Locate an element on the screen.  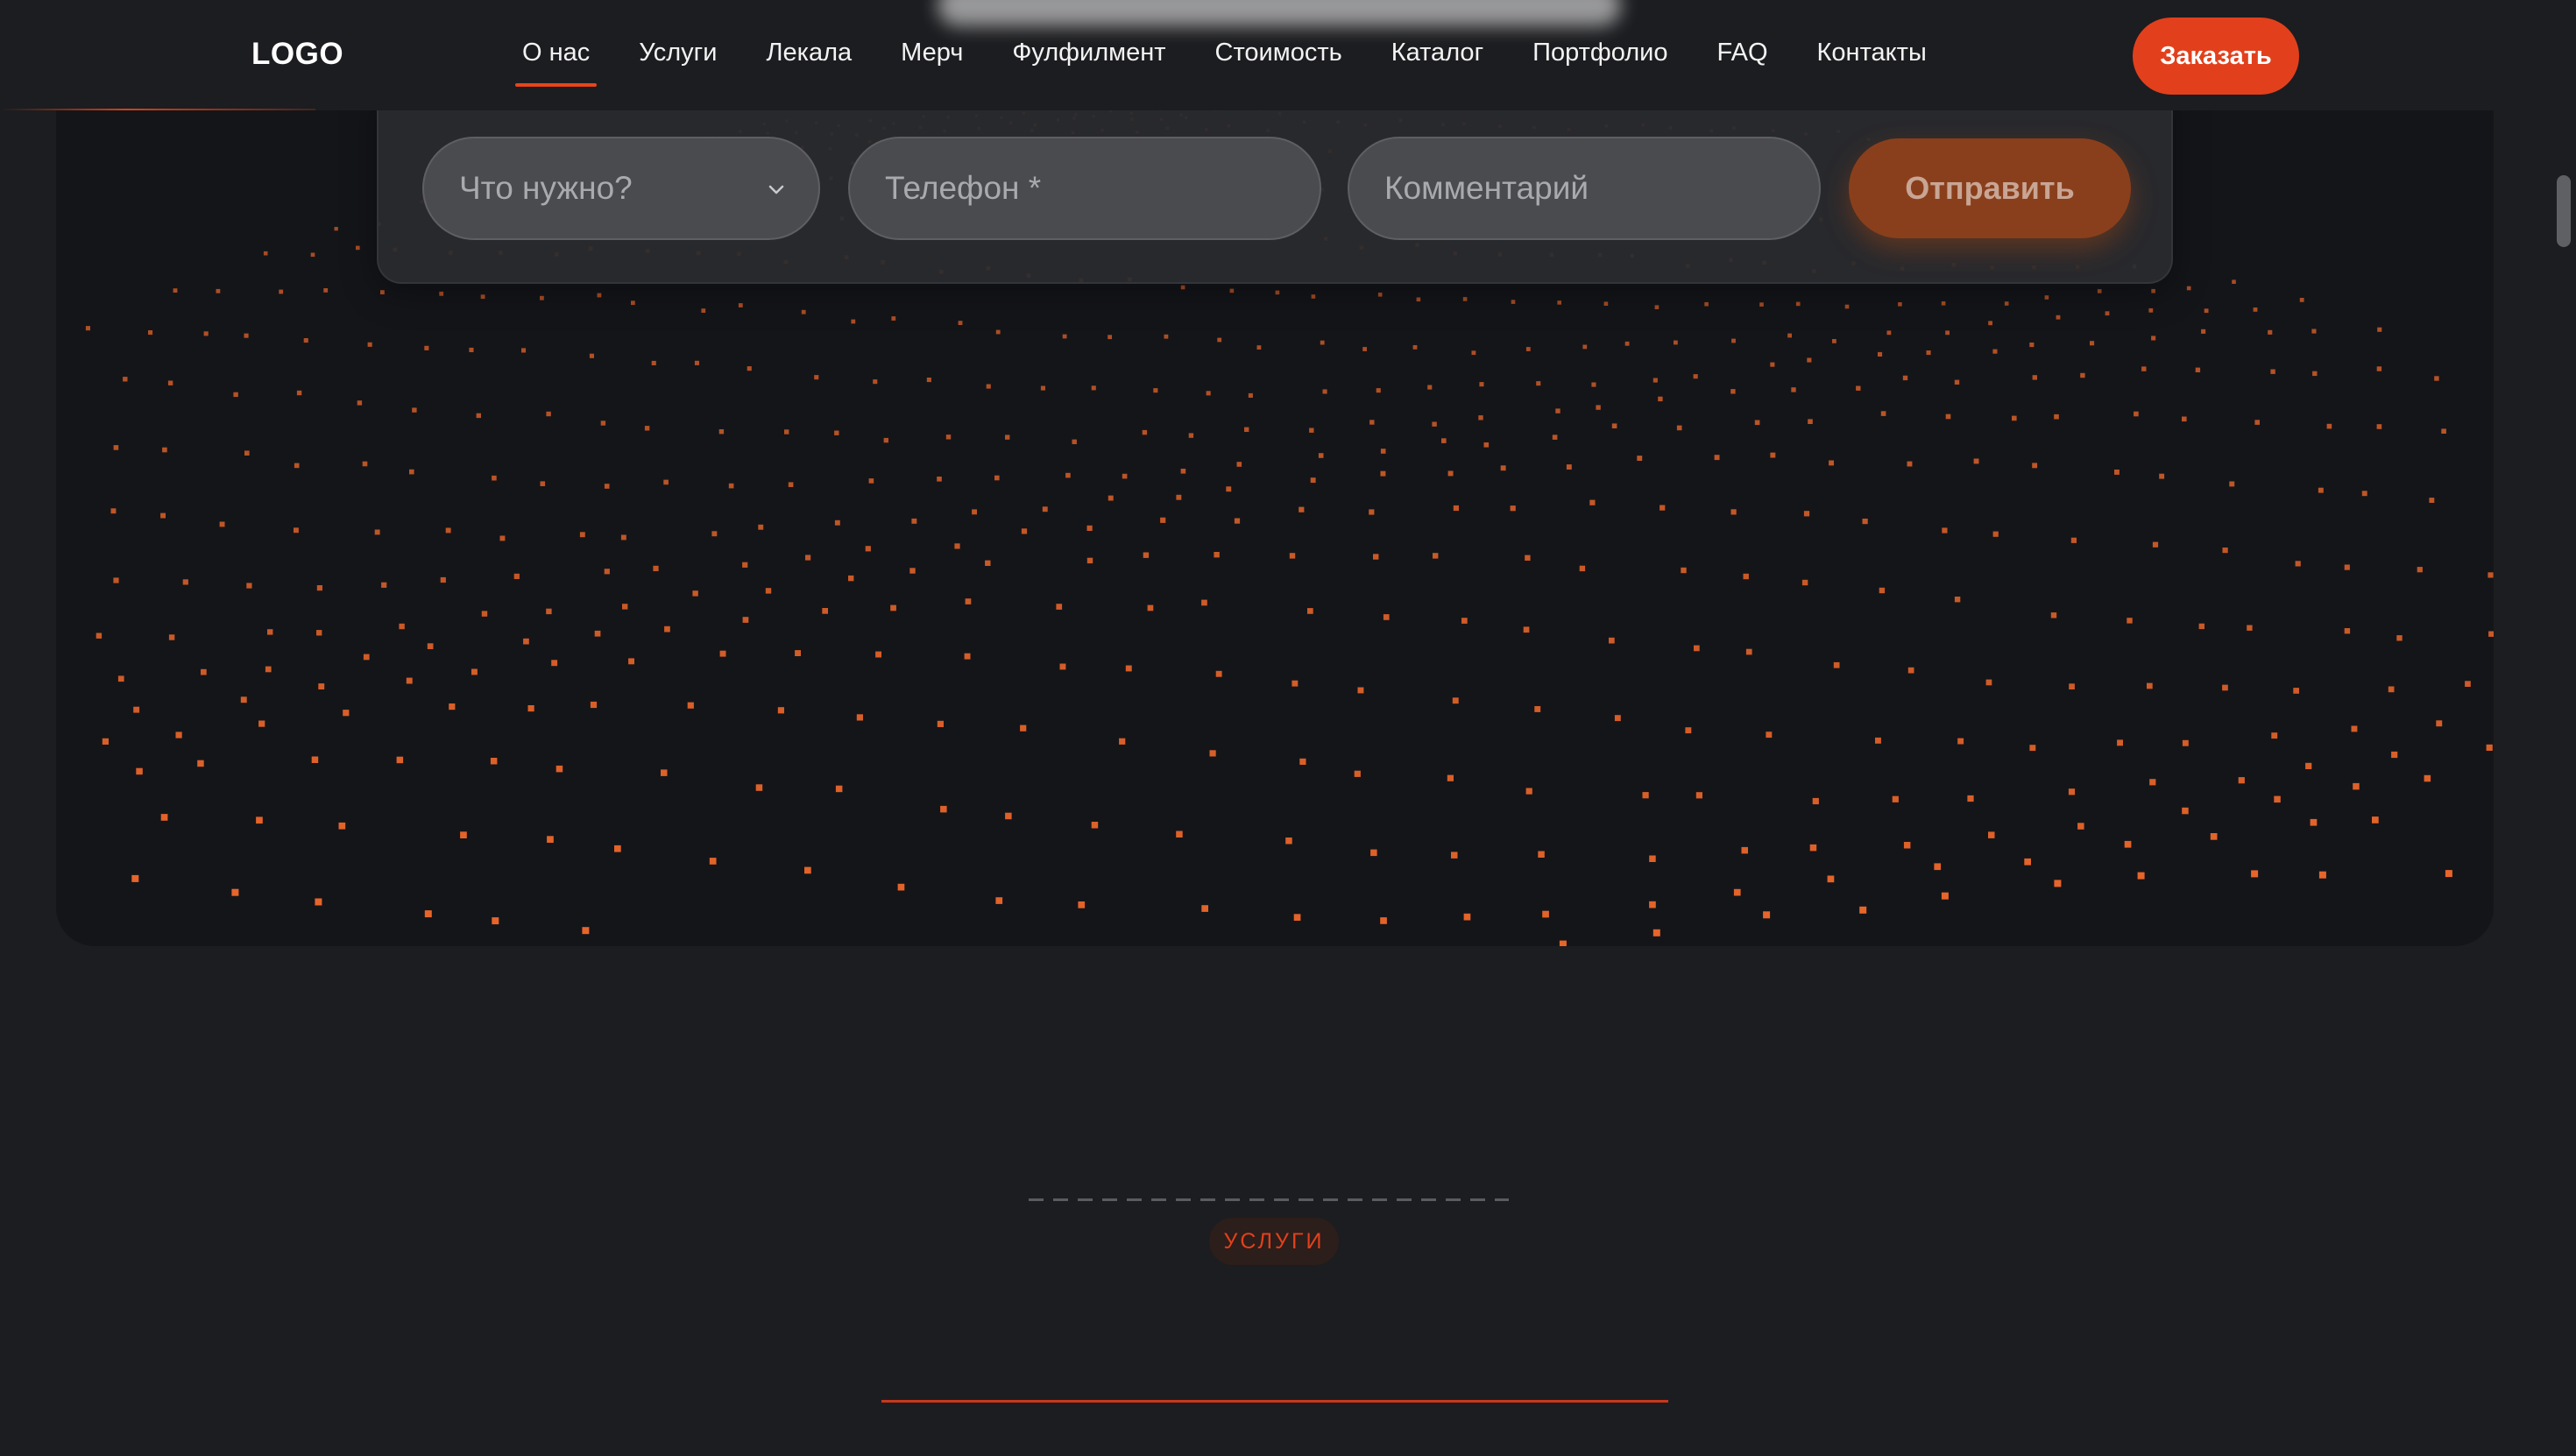
scrollbar is located at coordinates (2563, 728).